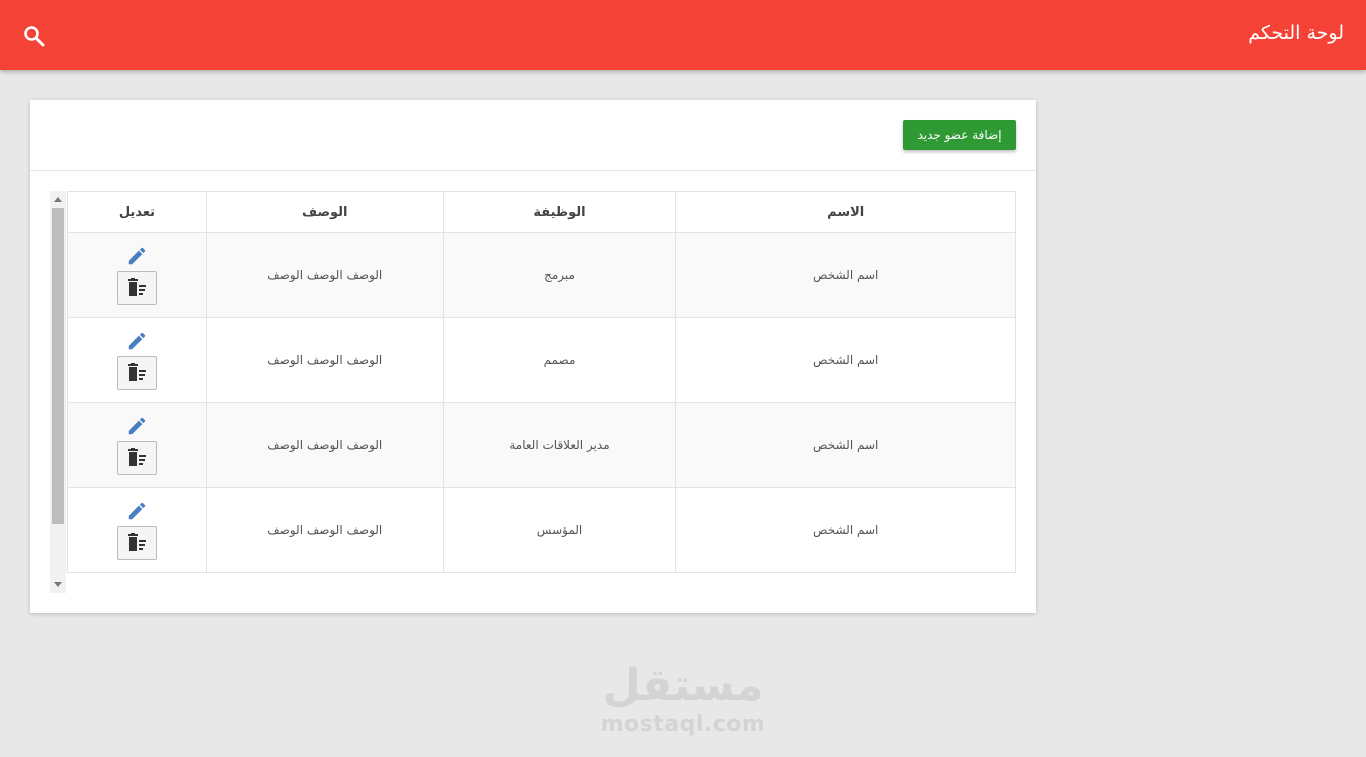 The image size is (1366, 757). What do you see at coordinates (559, 212) in the screenshot?
I see `header-job: الوظيفة` at bounding box center [559, 212].